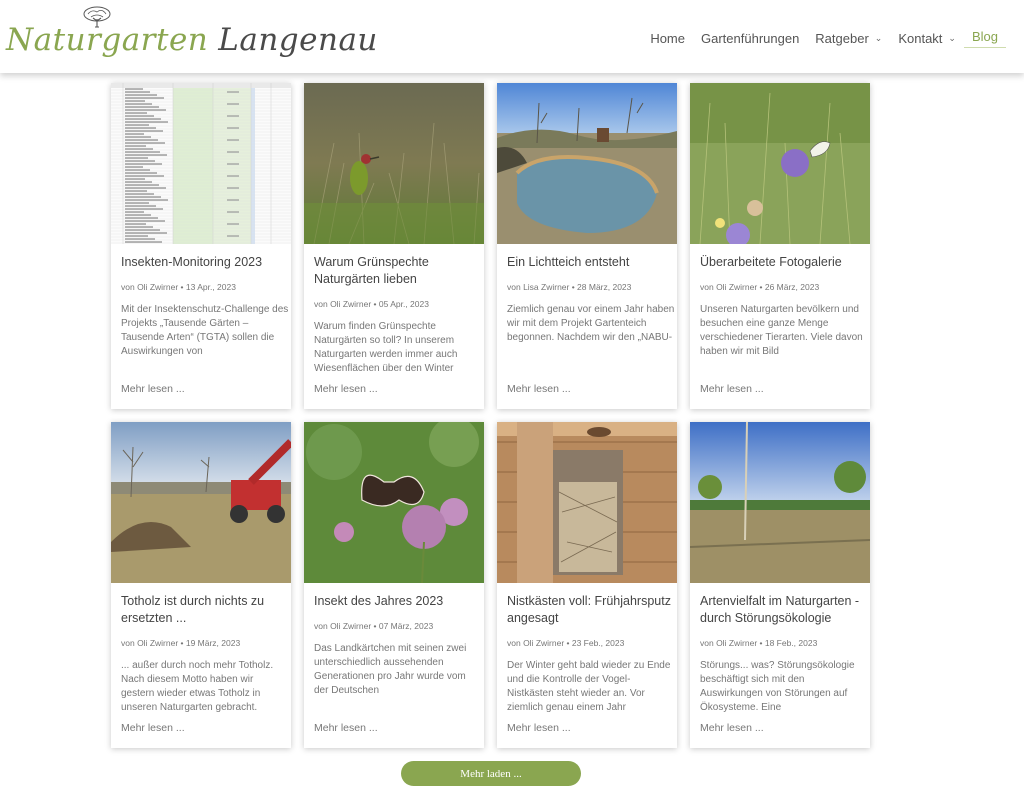 The height and width of the screenshot is (798, 1024). Describe the element at coordinates (371, 304) in the screenshot. I see `post-meta: von Oli Zwirner • 05 Apr., 2023` at that location.